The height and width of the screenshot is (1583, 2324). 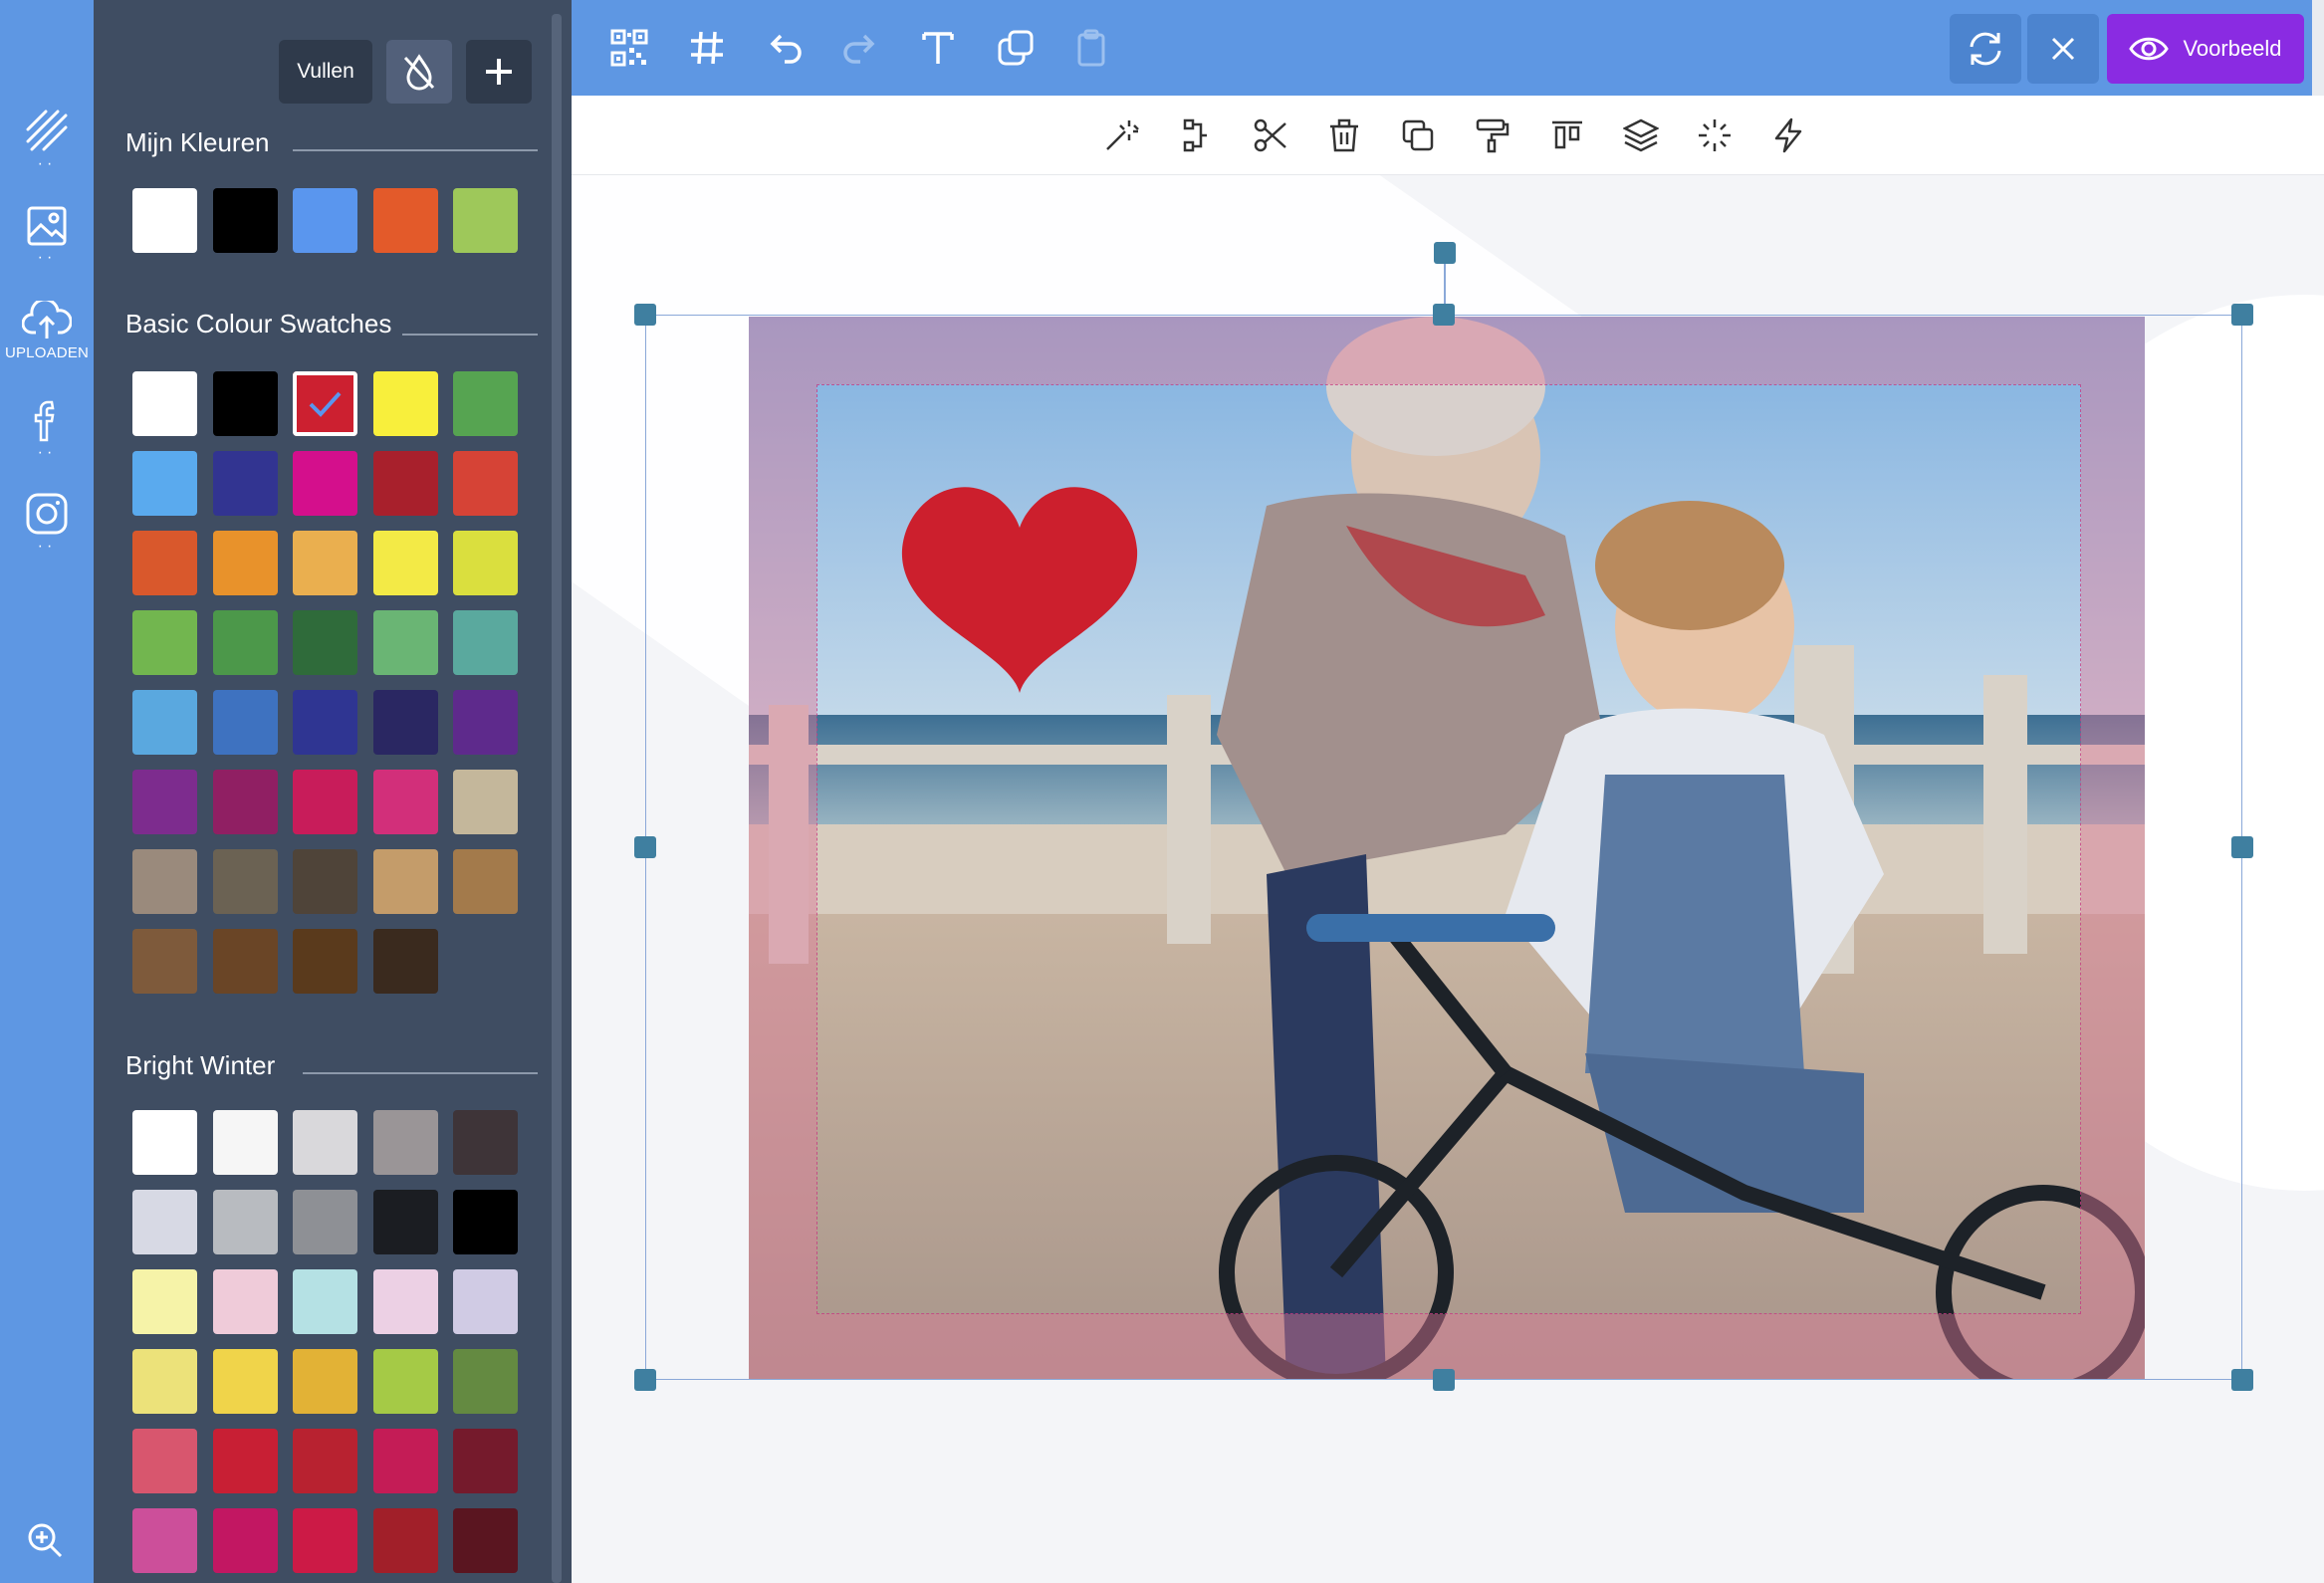 I want to click on copy-layers-button, so click(x=1016, y=48).